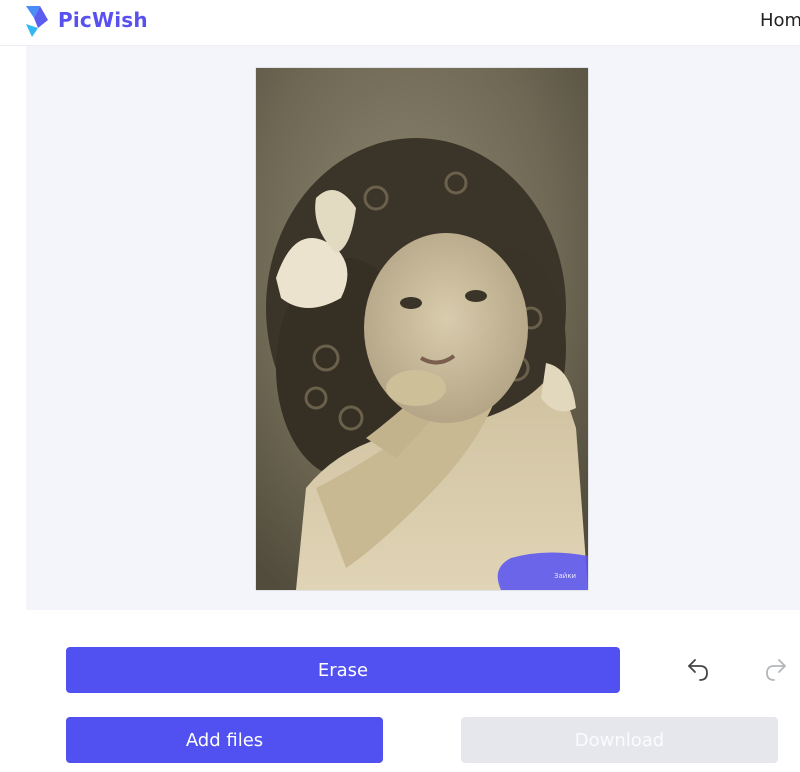 The width and height of the screenshot is (800, 772). What do you see at coordinates (698, 669) in the screenshot?
I see `undo-icon` at bounding box center [698, 669].